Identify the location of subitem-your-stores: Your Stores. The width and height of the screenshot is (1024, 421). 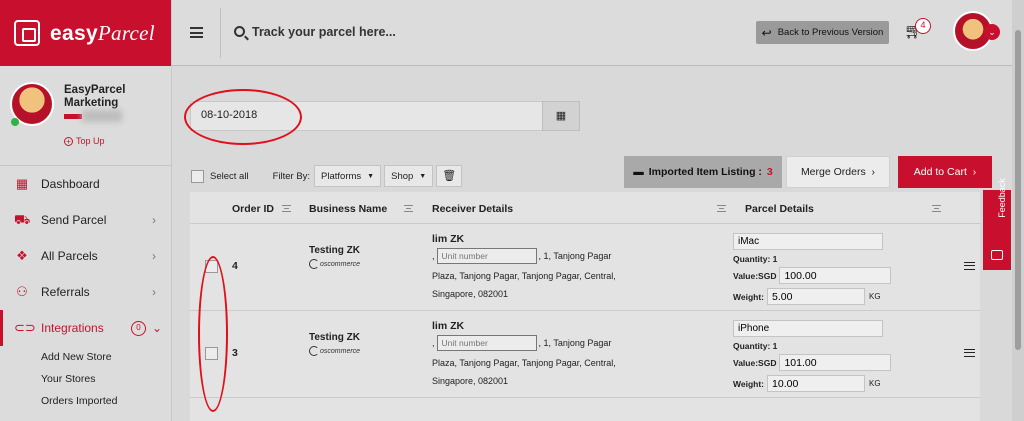
(86, 379).